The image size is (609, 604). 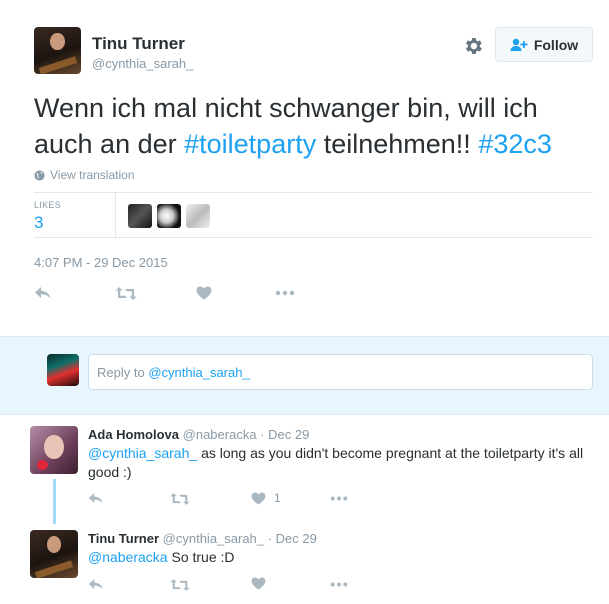 I want to click on view-translation-link: View translation, so click(x=84, y=175).